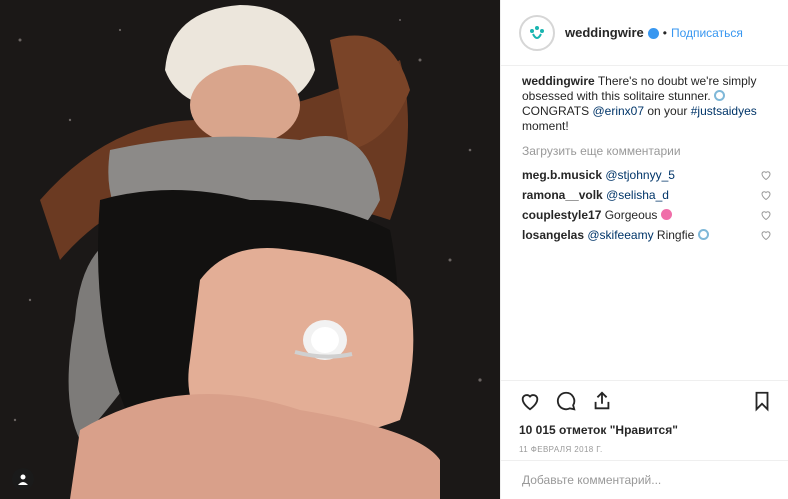 The height and width of the screenshot is (499, 788). I want to click on comment-username: meg.b.musick, so click(562, 175).